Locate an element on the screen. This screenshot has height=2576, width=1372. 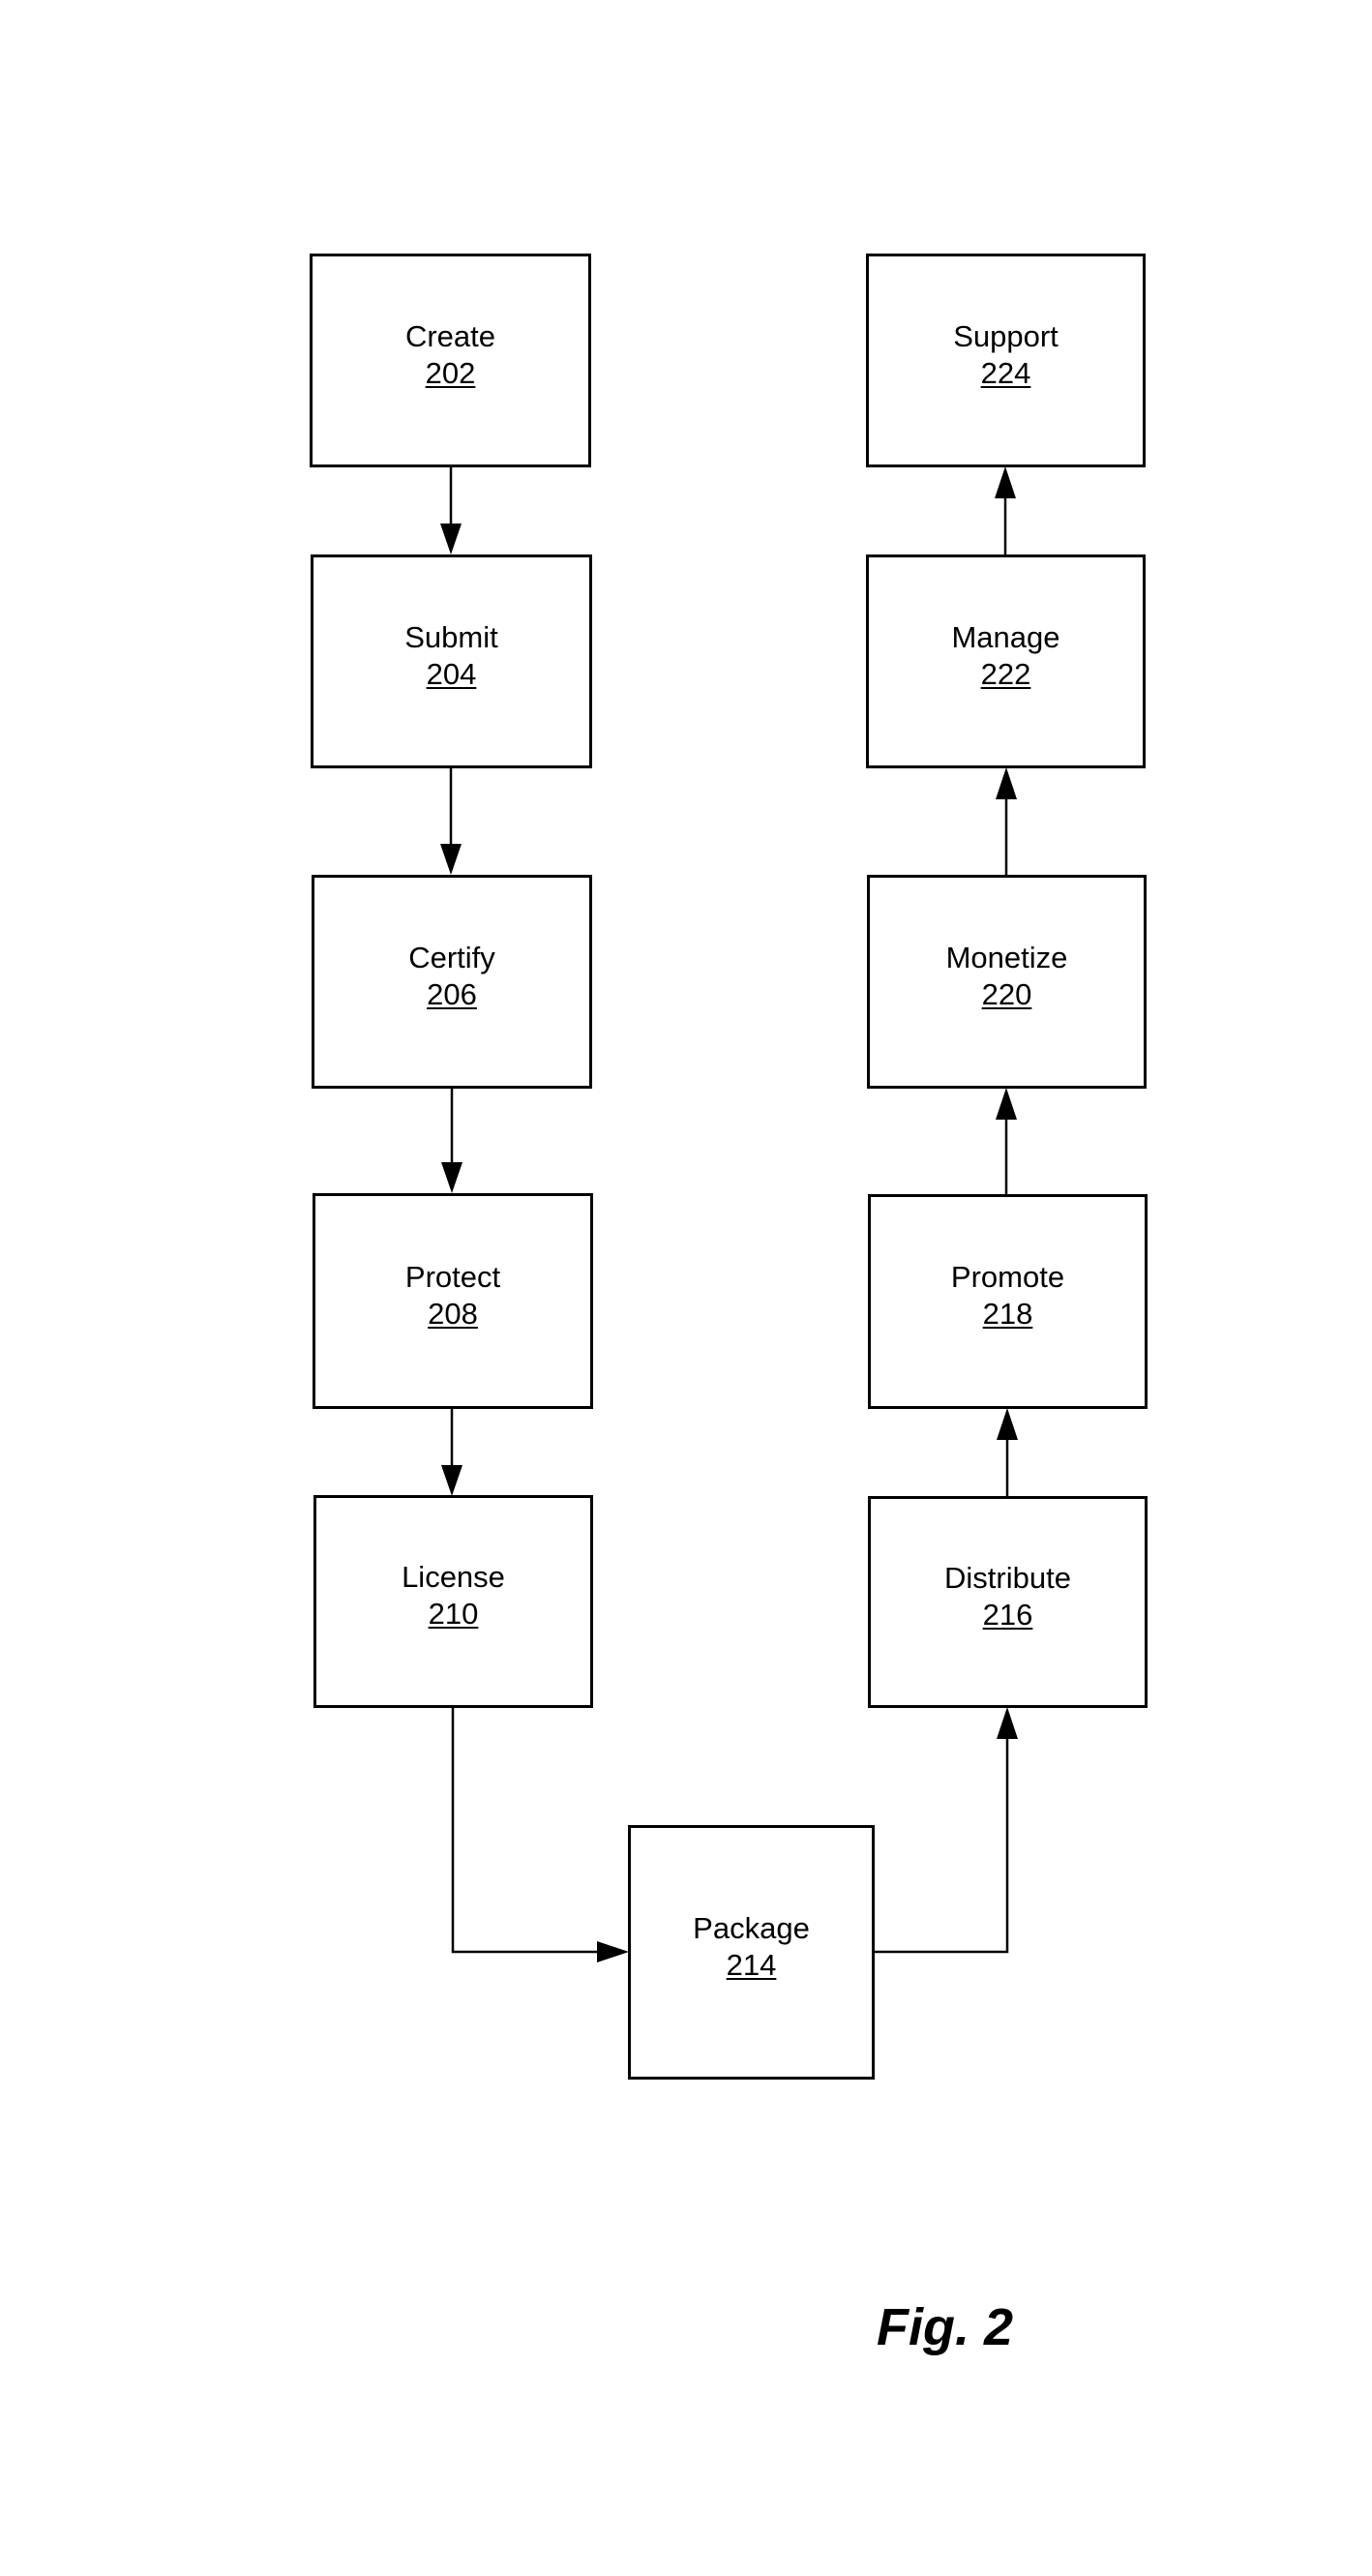
edge-manage-support is located at coordinates (1005, 510).